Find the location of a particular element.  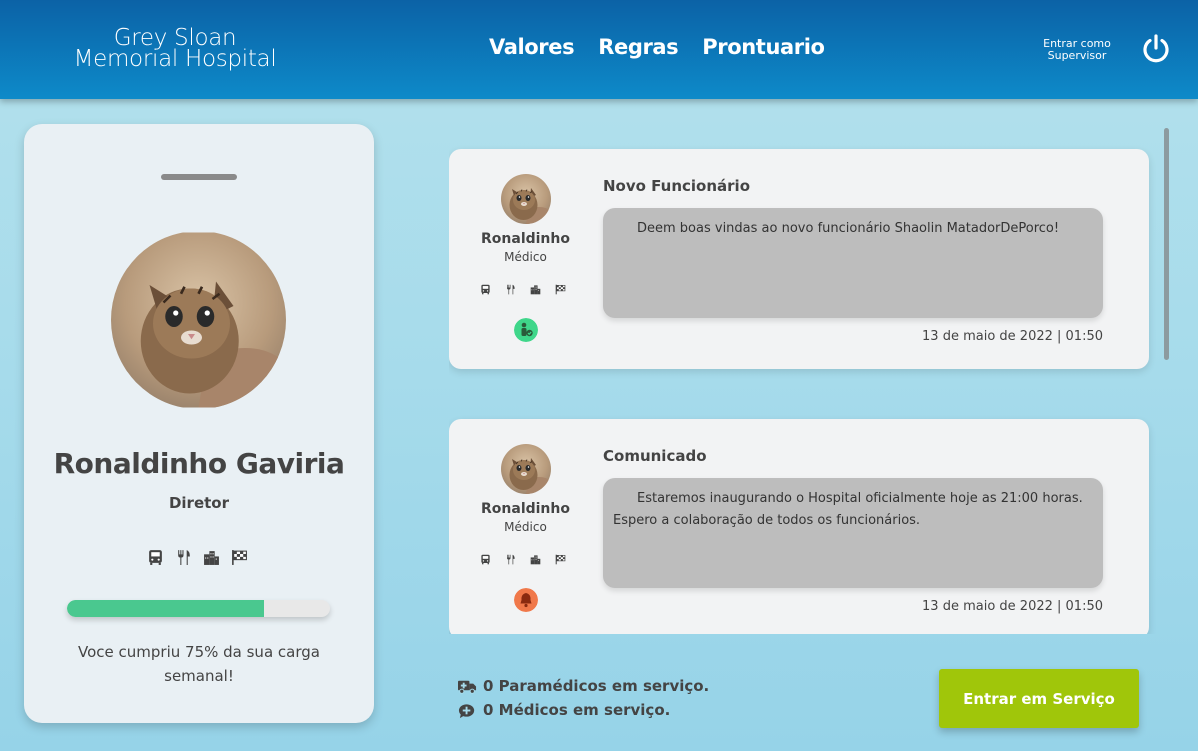

feed-scrollbar is located at coordinates (1166, 244).